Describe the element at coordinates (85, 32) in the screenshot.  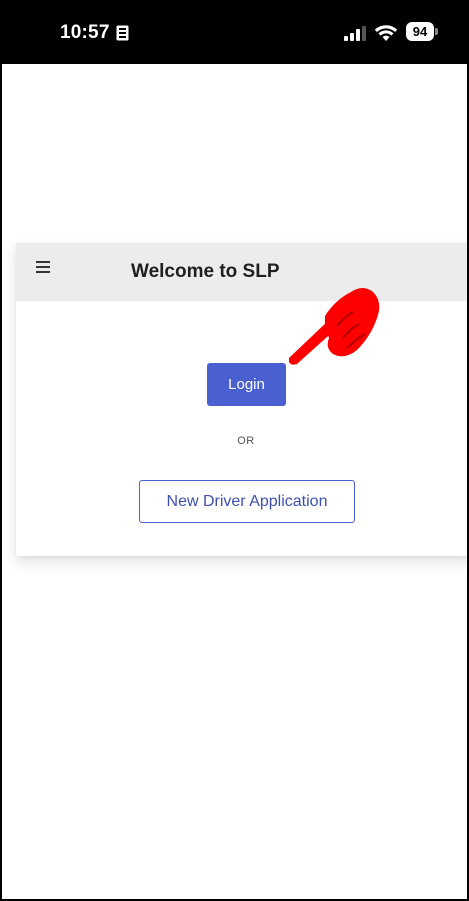
I see `status-time: 10:57` at that location.